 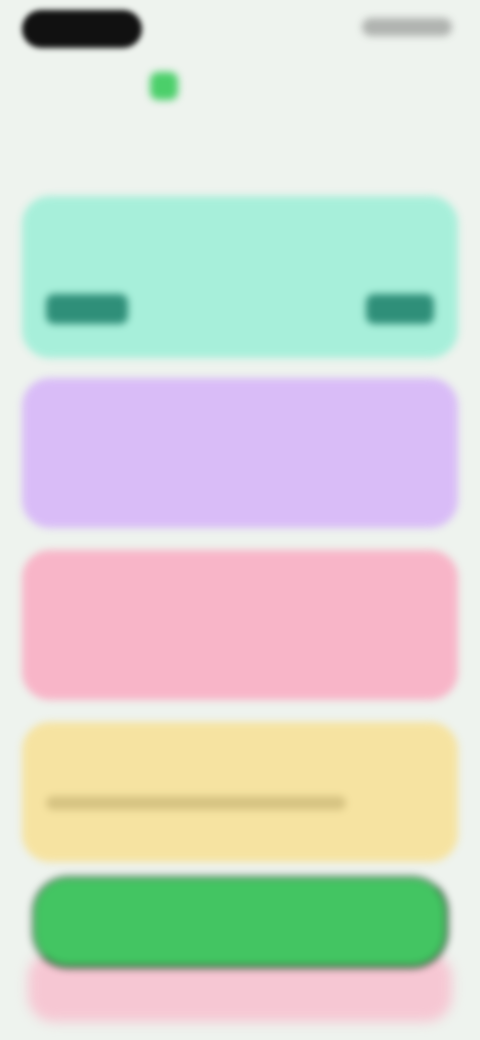 I want to click on status-pill, so click(x=82, y=29).